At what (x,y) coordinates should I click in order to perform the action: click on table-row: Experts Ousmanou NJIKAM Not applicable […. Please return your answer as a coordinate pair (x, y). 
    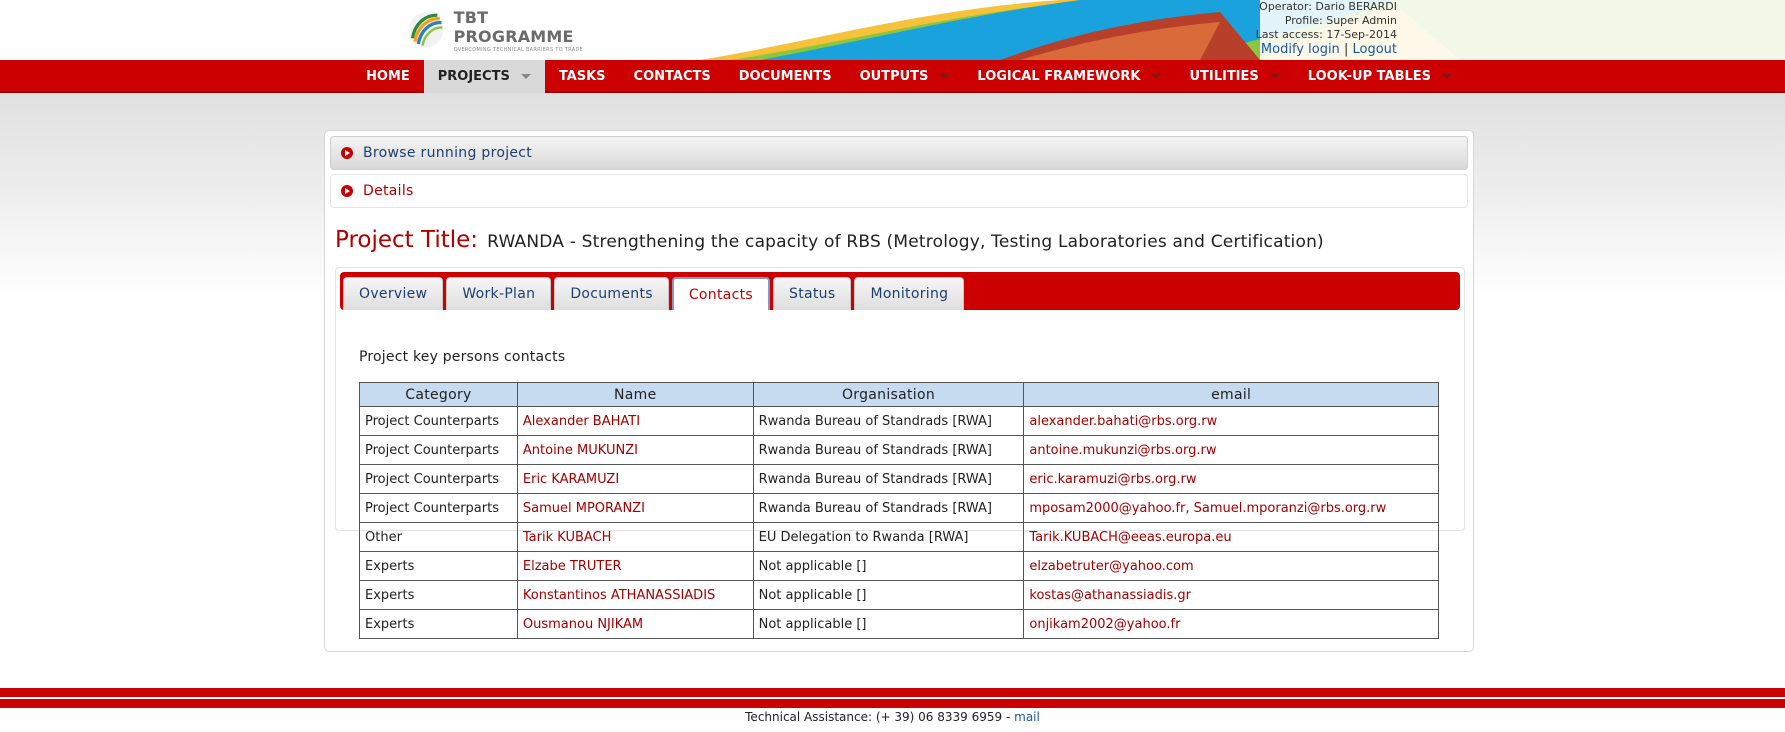
    Looking at the image, I should click on (899, 624).